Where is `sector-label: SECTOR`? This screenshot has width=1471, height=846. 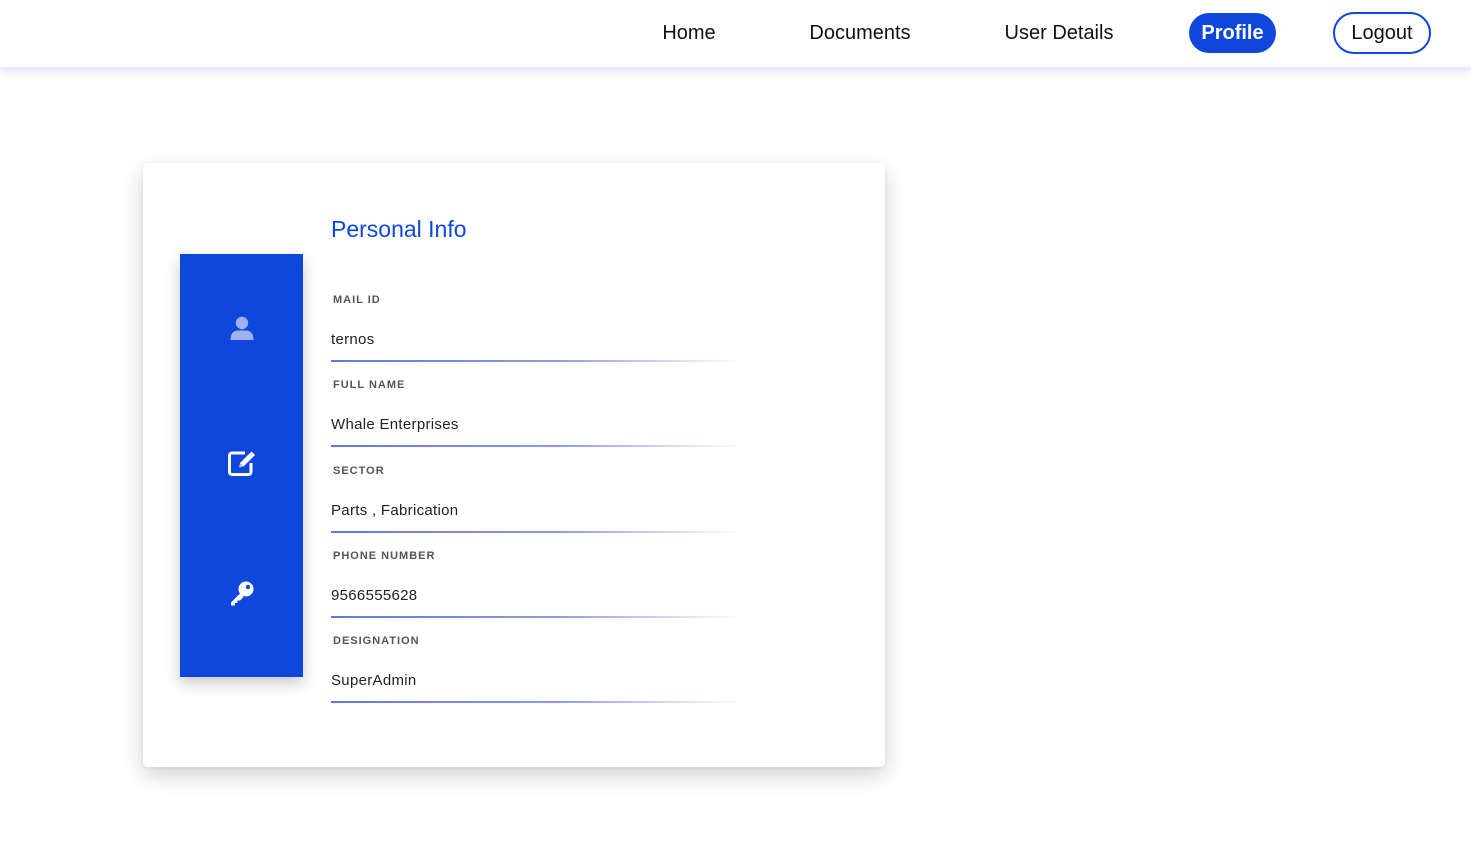
sector-label: SECTOR is located at coordinates (359, 471).